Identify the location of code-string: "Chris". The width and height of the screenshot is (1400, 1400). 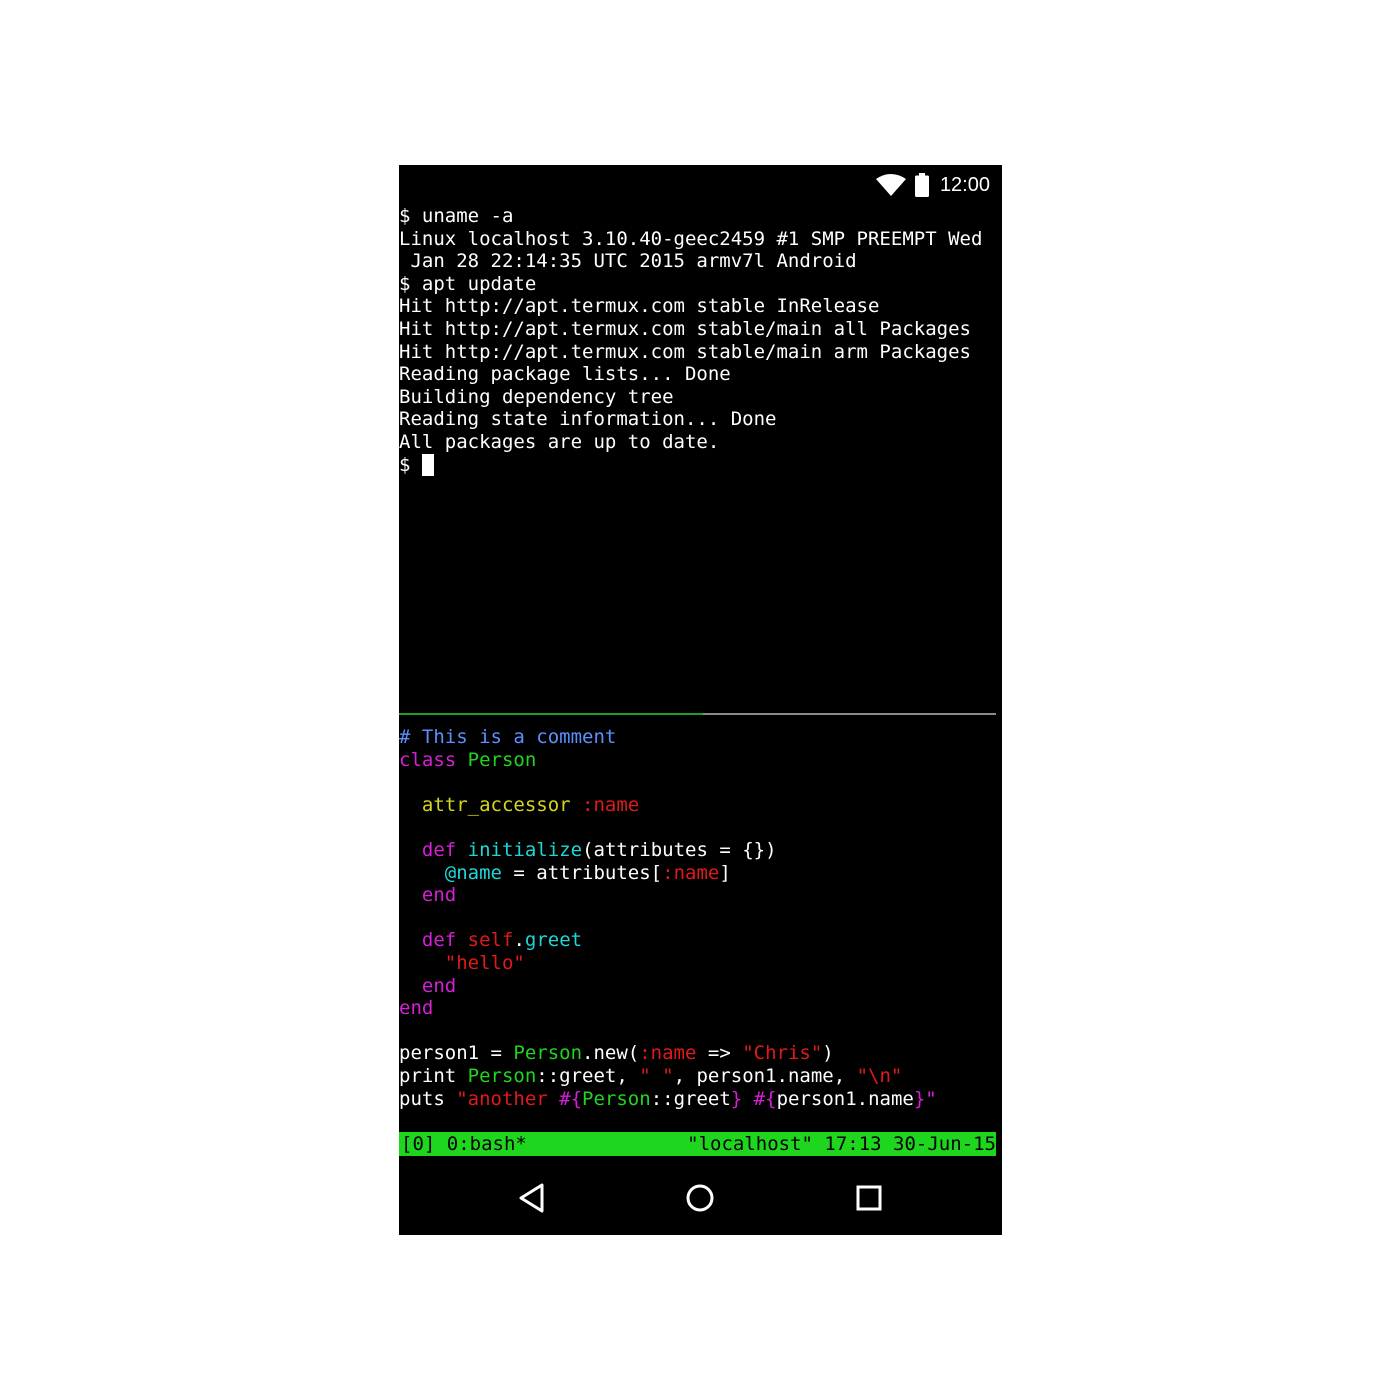
(782, 1053).